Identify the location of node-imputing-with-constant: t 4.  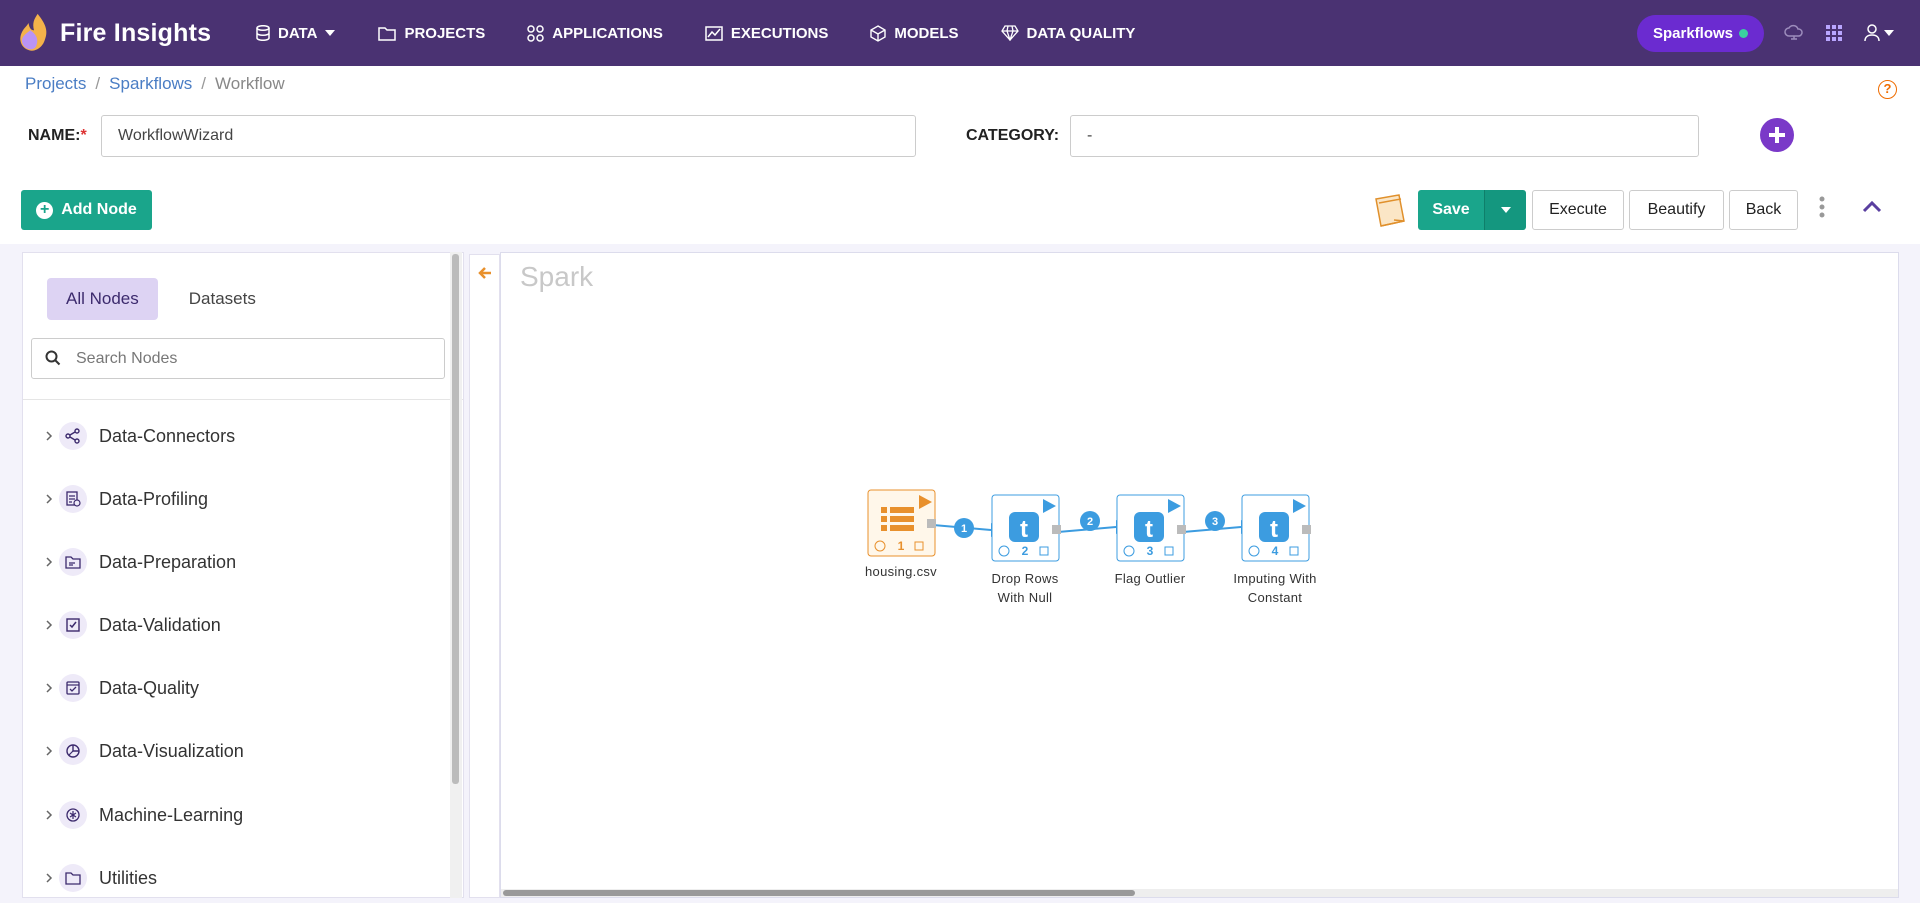
(1276, 528).